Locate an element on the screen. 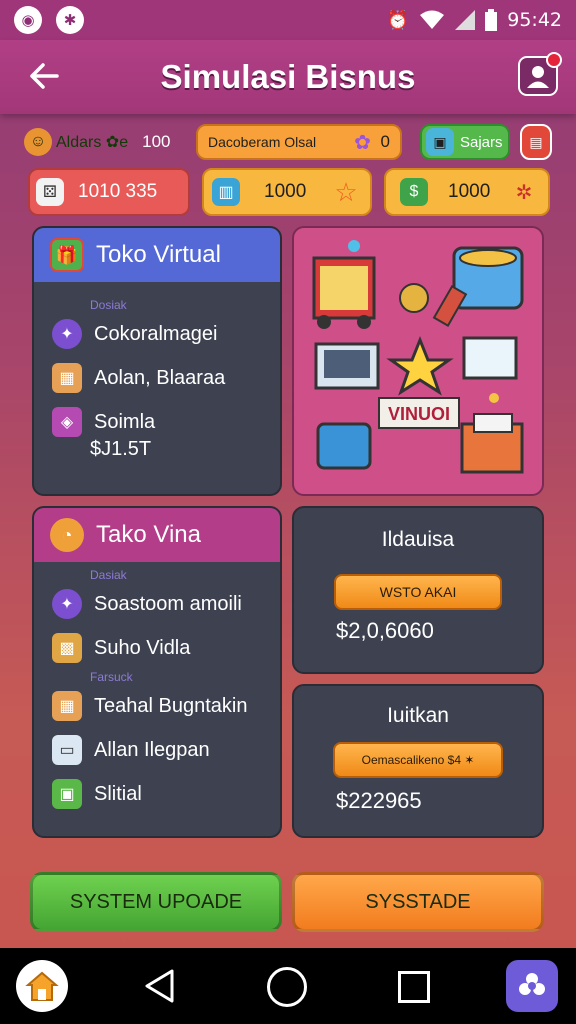 The width and height of the screenshot is (576, 1024). sub-label: Dosiak is located at coordinates (108, 305).